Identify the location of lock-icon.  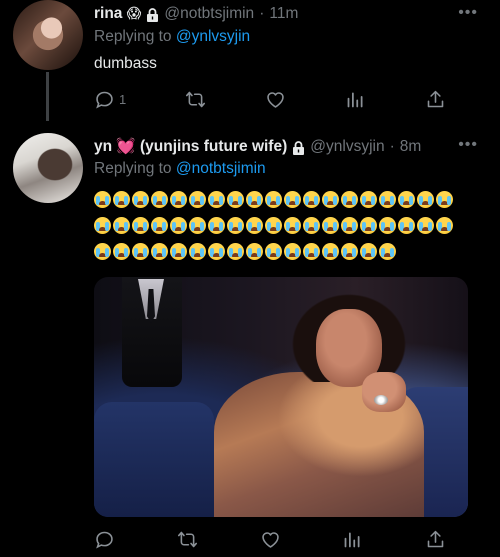
(299, 147).